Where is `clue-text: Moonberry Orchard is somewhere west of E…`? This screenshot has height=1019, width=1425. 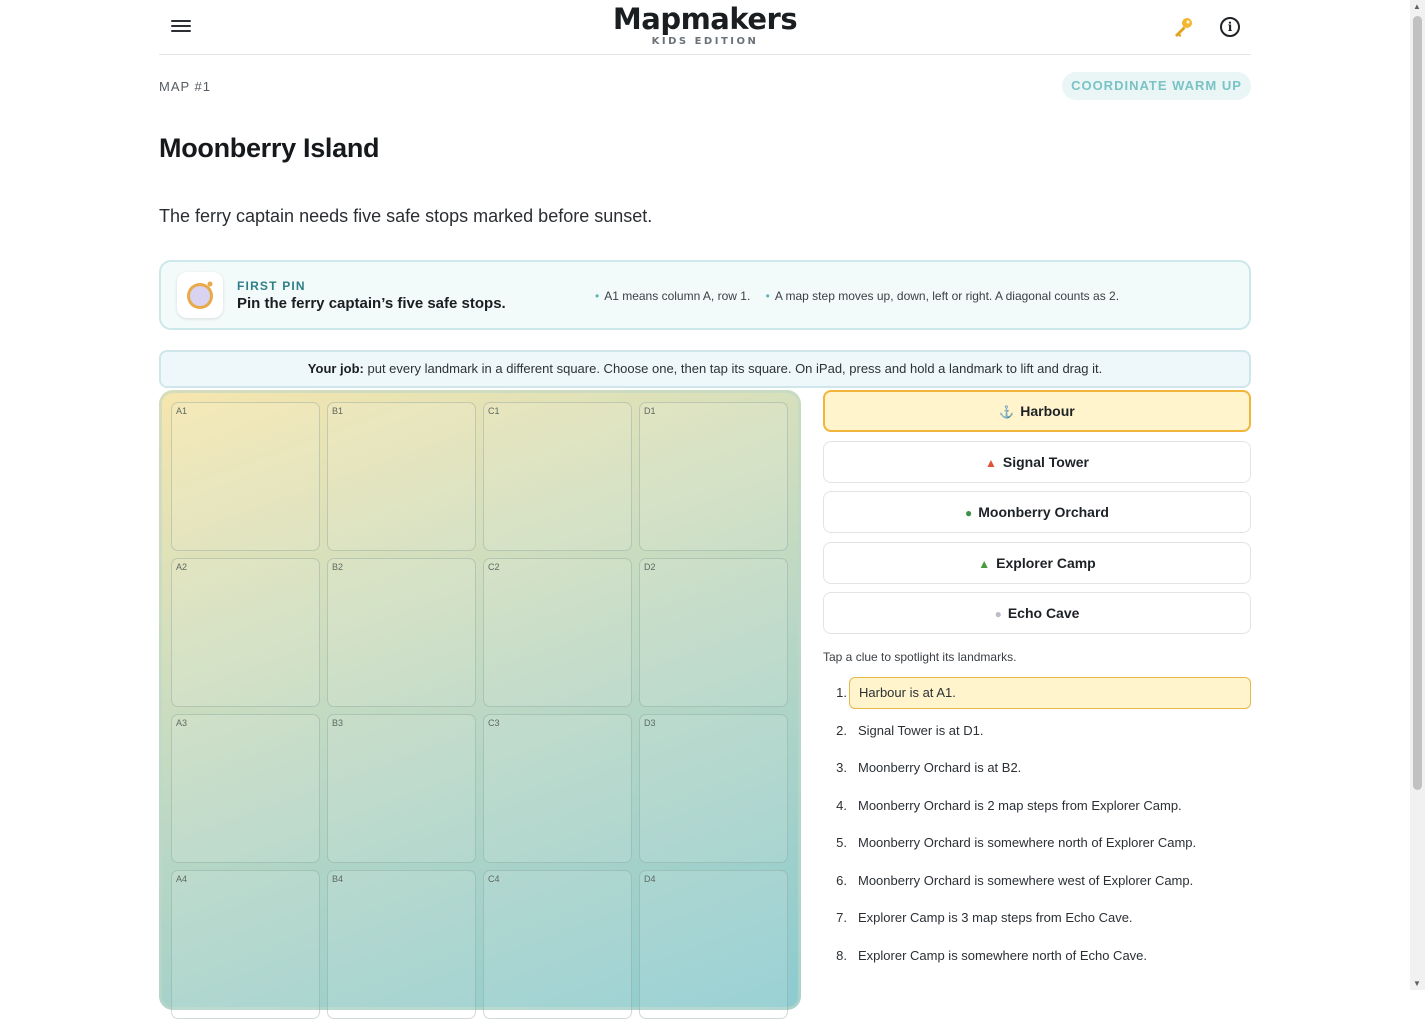 clue-text: Moonberry Orchard is somewhere west of E… is located at coordinates (1026, 880).